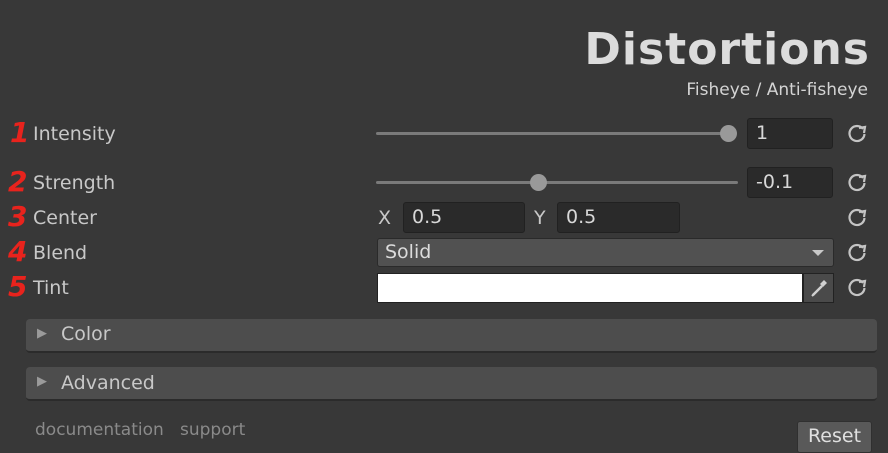 This screenshot has width=888, height=453. What do you see at coordinates (18, 216) in the screenshot?
I see `row-number-3: 3` at bounding box center [18, 216].